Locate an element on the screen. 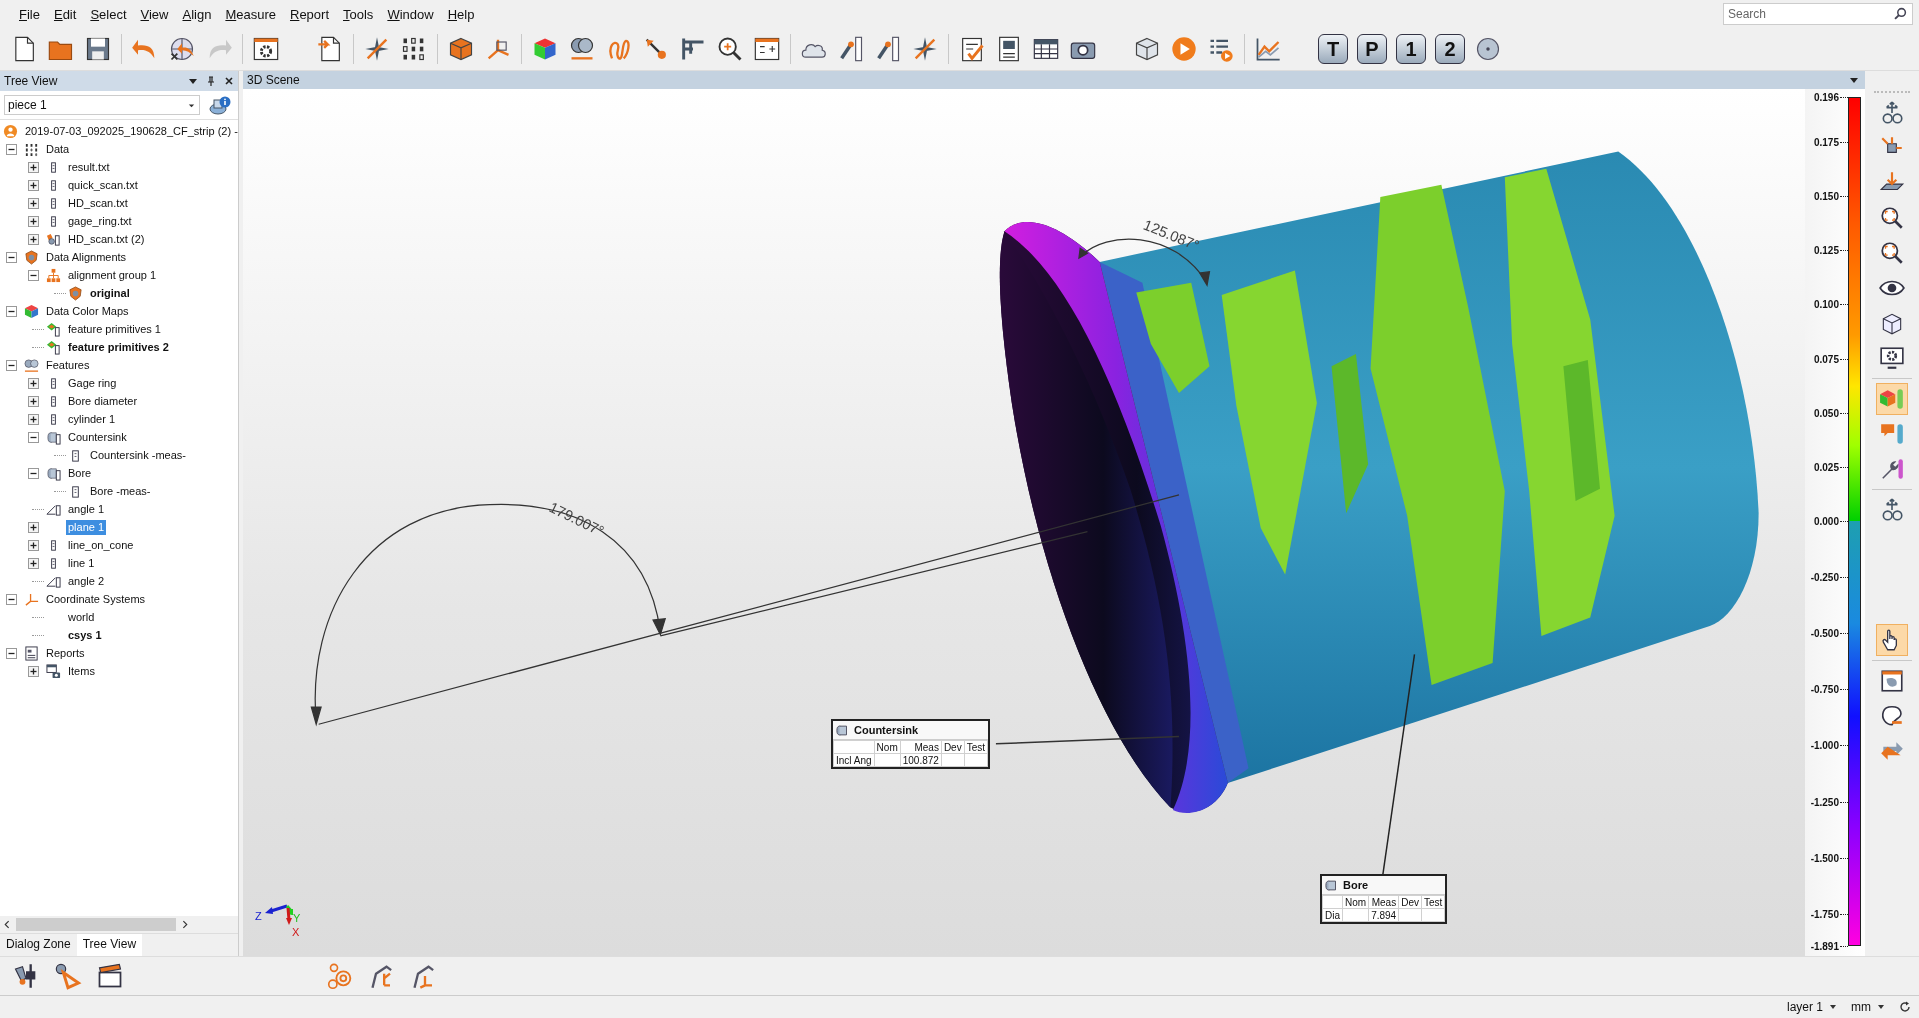  tree-item: Coordinate Systems is located at coordinates (96, 599).